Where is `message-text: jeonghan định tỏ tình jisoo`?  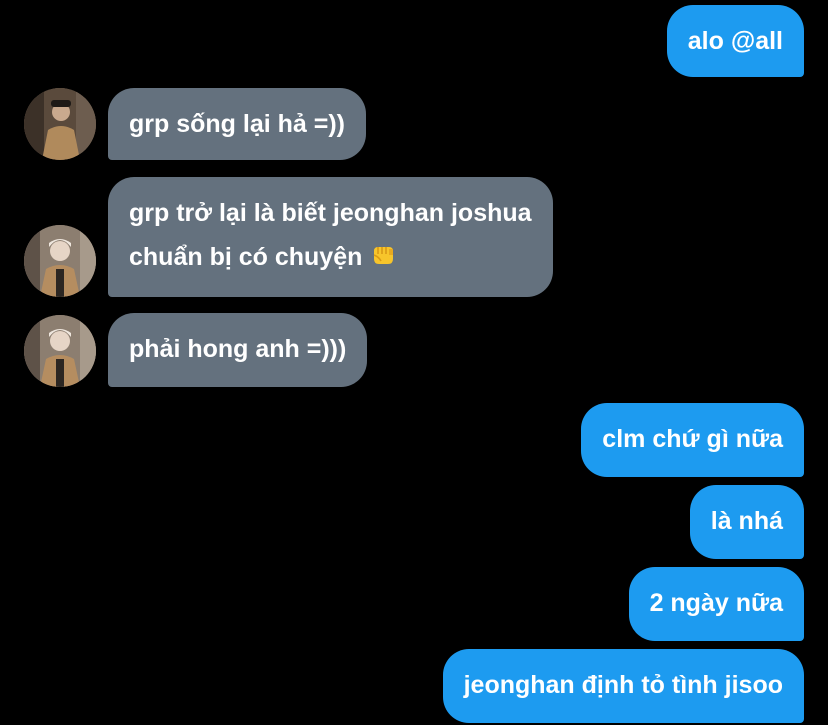 message-text: jeonghan định tỏ tình jisoo is located at coordinates (623, 685).